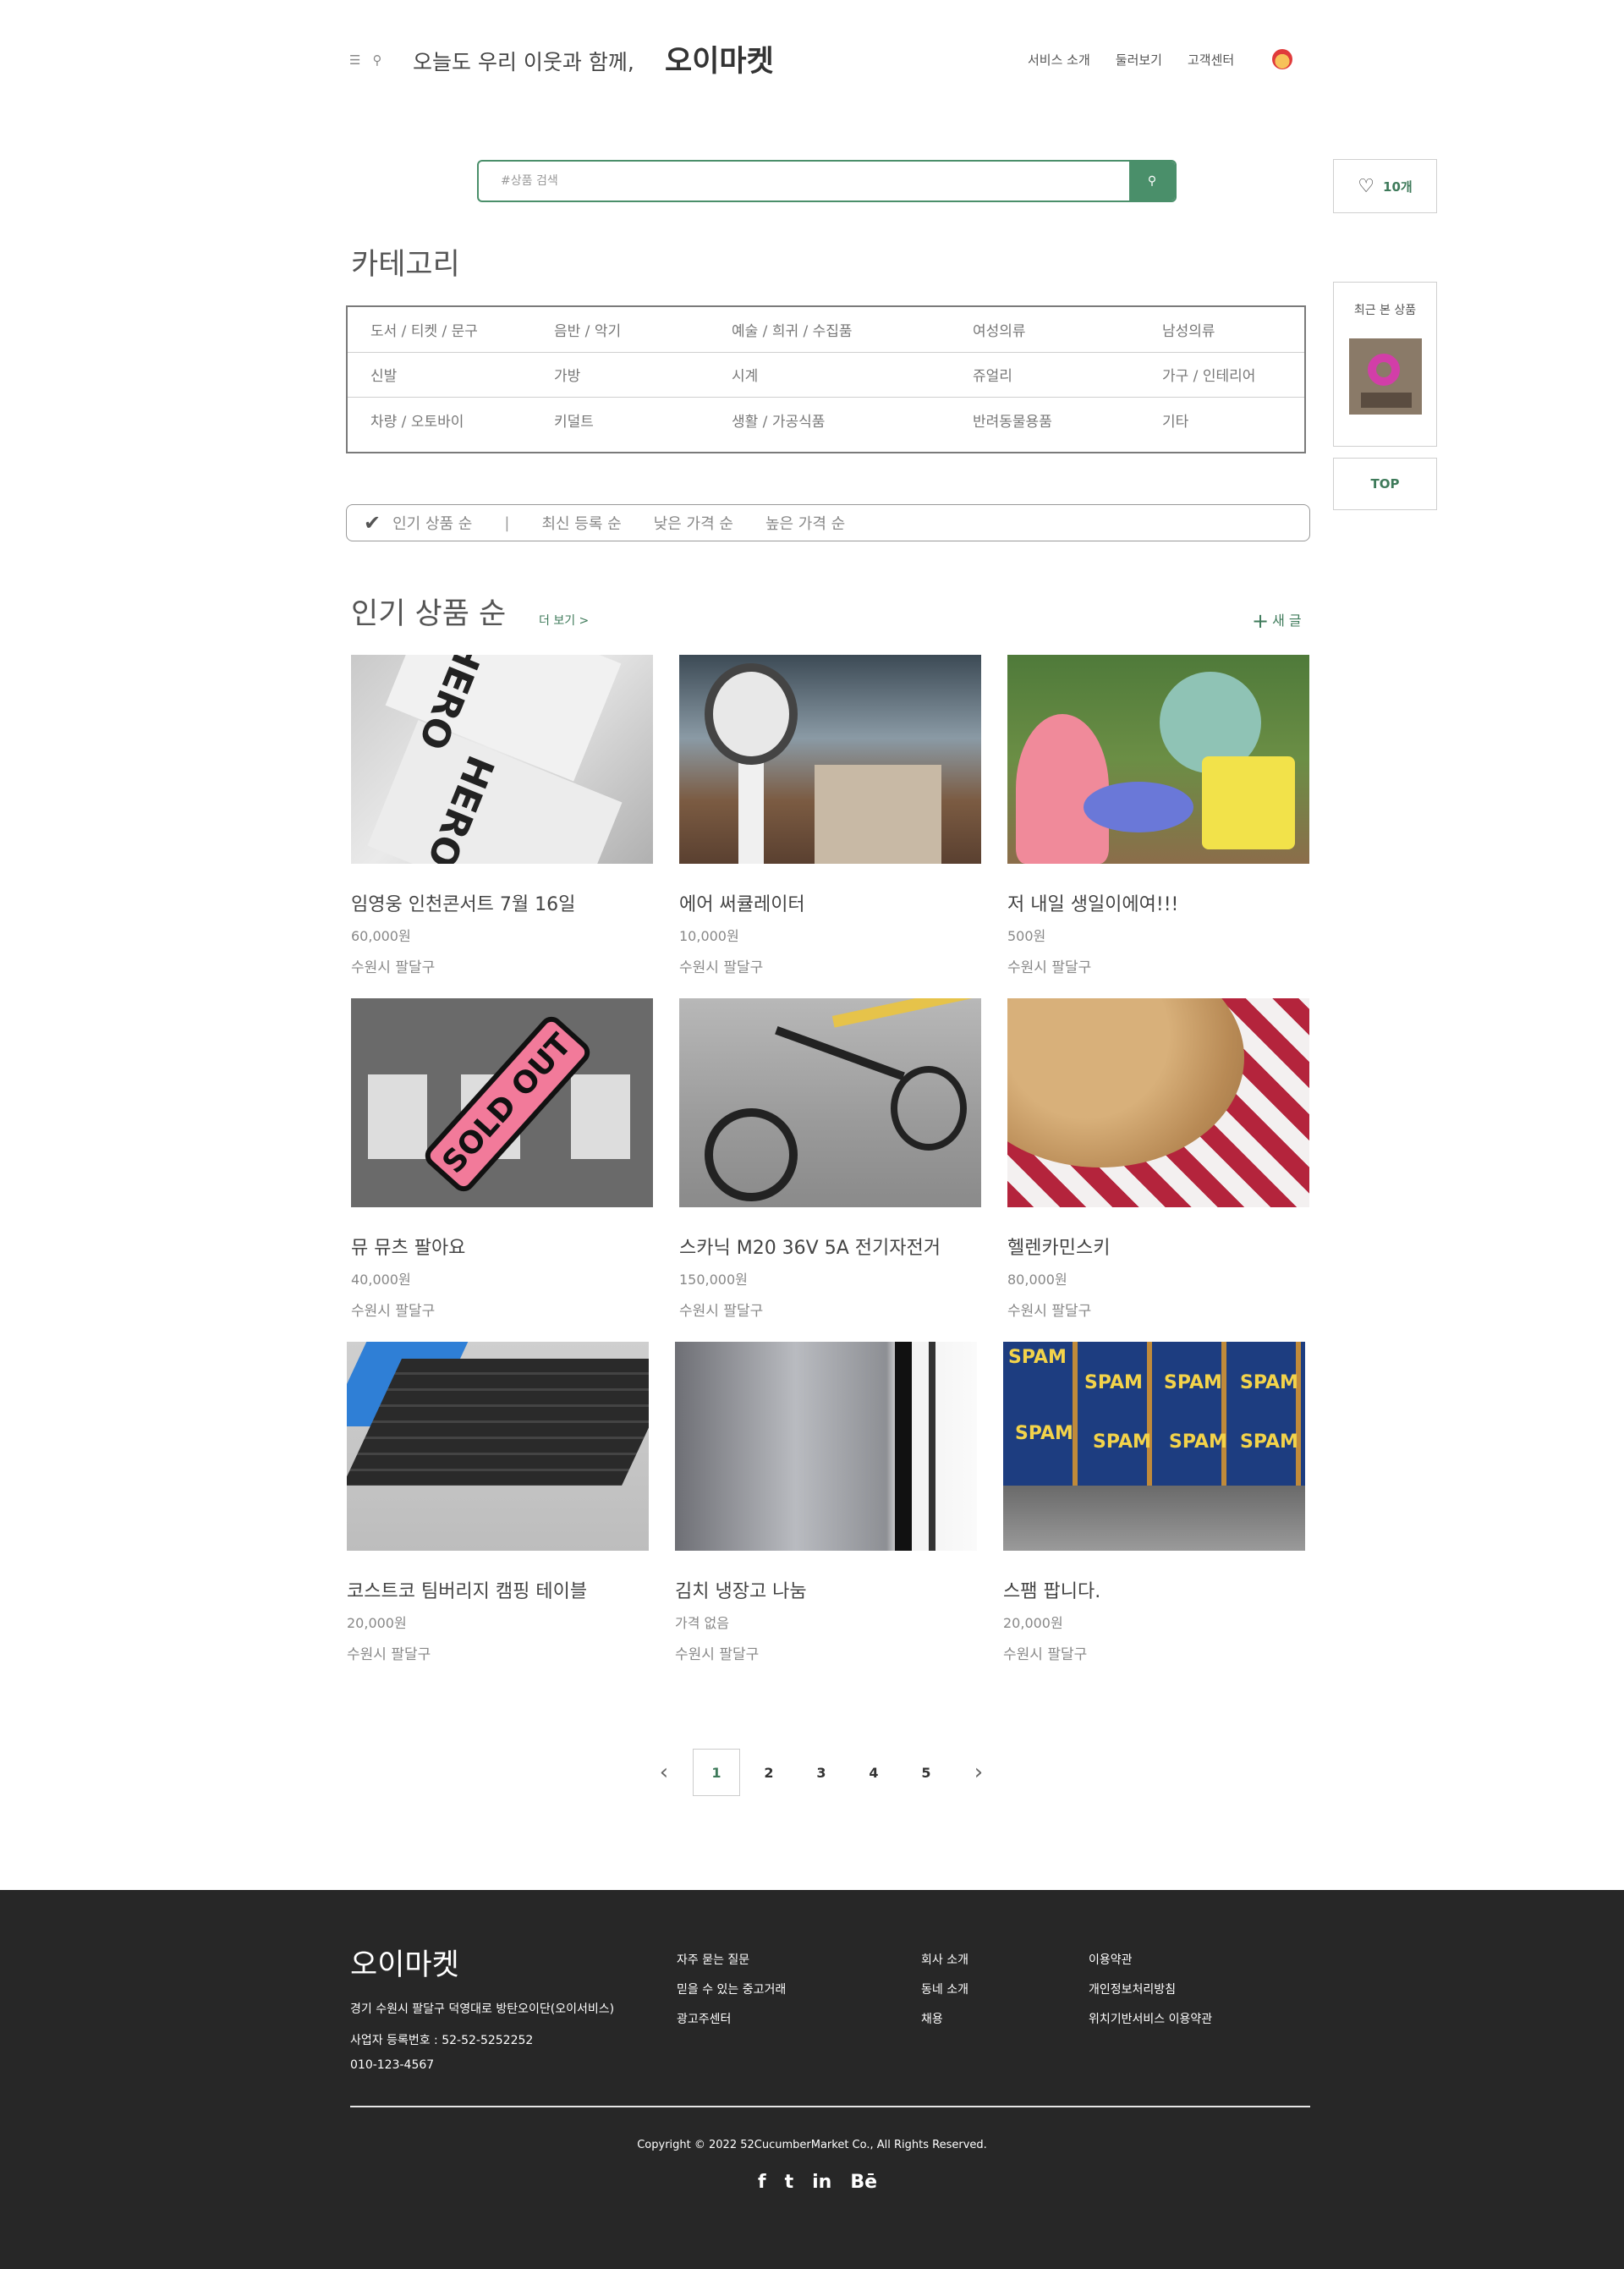 The width and height of the screenshot is (1624, 2269). Describe the element at coordinates (432, 523) in the screenshot. I see `sort-option-popular: 인기 상품 순` at that location.